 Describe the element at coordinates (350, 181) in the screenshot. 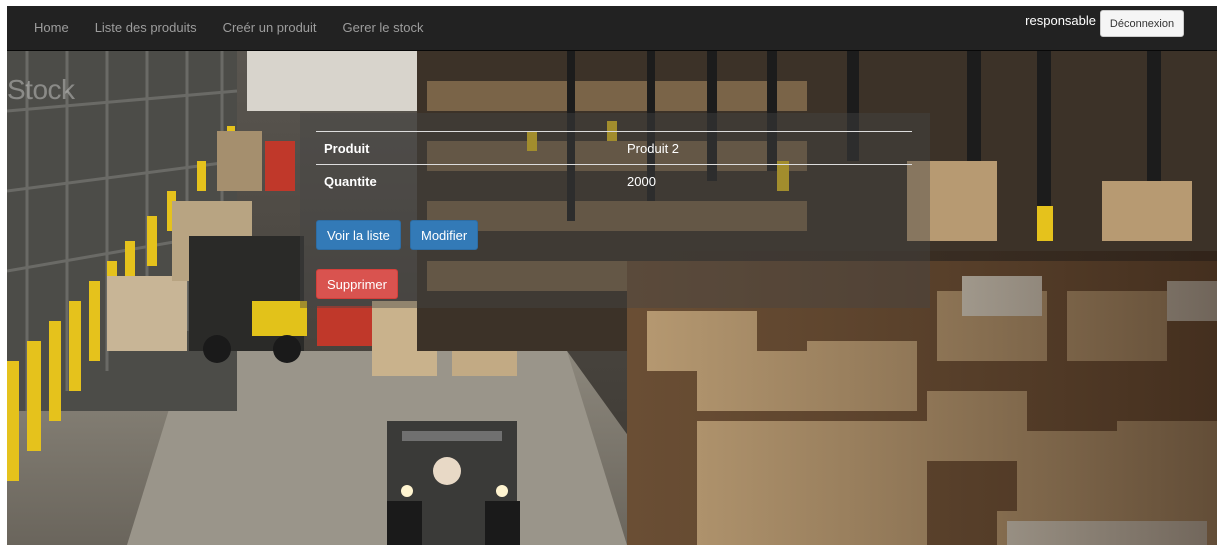

I see `quantity-label: Quantite` at that location.